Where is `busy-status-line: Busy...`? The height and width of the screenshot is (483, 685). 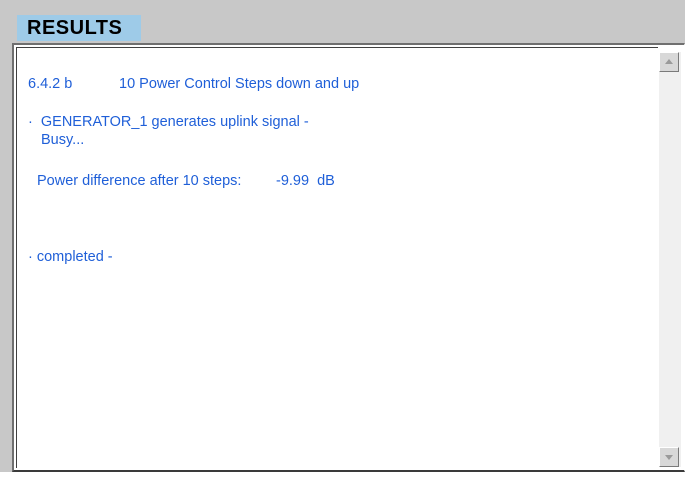
busy-status-line: Busy... is located at coordinates (63, 140).